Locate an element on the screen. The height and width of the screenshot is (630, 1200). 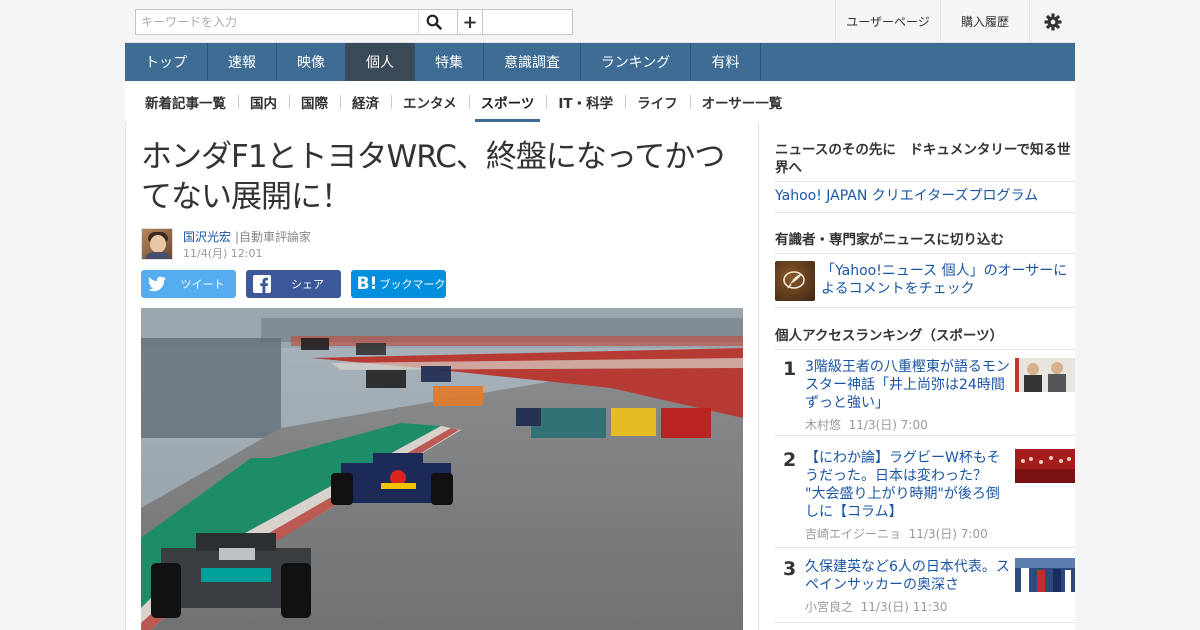
article-title: ホンダF1とトヨタWRC、終盤になってかつてない展開に！ is located at coordinates (433, 177).